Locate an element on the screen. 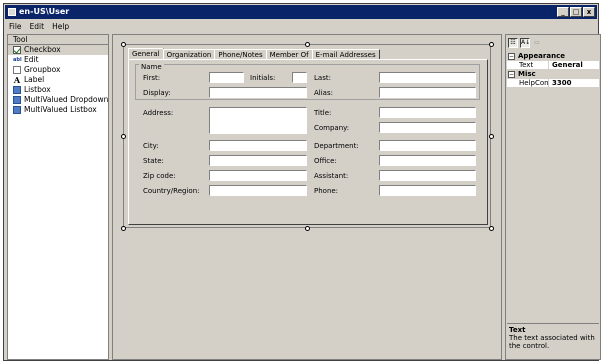 The height and width of the screenshot is (364, 602). office-field is located at coordinates (427, 160).